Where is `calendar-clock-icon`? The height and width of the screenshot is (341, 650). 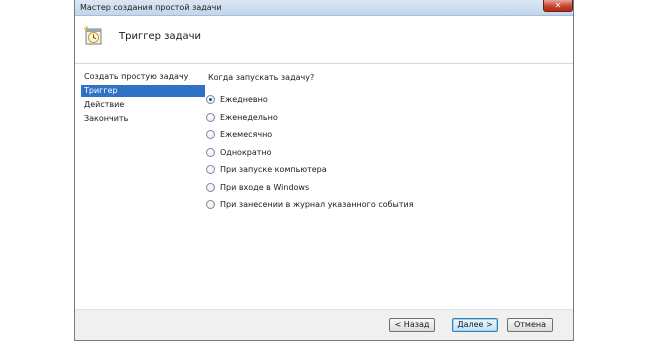 calendar-clock-icon is located at coordinates (92, 35).